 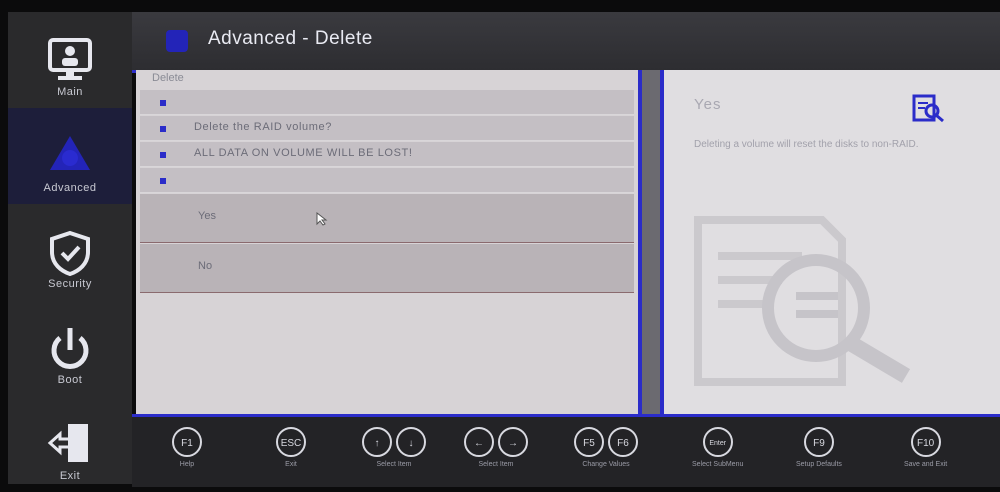 I want to click on key-help: F1 Help, so click(x=187, y=447).